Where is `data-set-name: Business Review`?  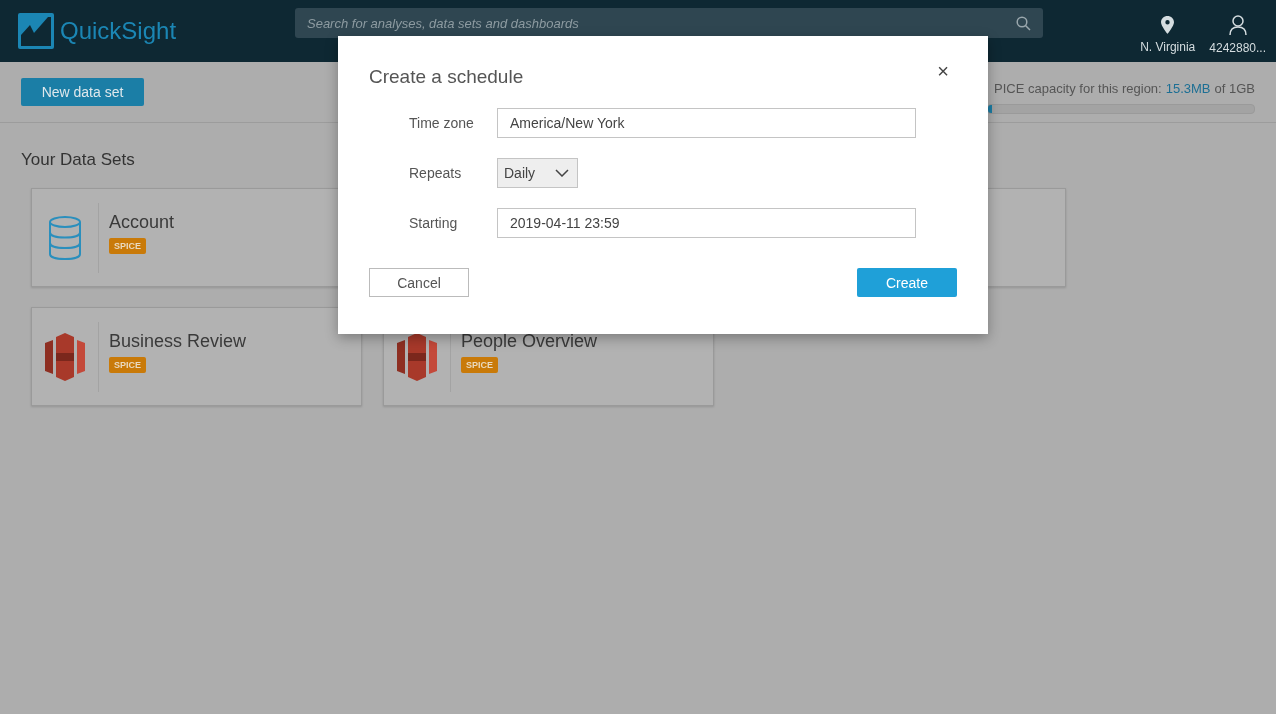 data-set-name: Business Review is located at coordinates (178, 341).